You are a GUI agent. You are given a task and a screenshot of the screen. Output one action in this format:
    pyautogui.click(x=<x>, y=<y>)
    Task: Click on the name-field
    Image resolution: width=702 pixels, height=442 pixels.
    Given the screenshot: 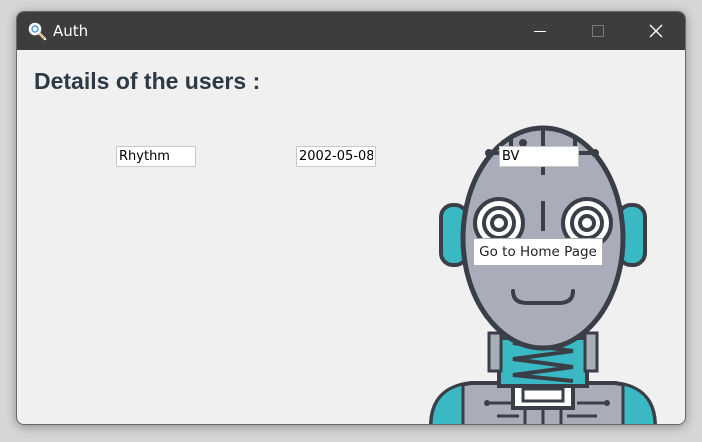 What is the action you would take?
    pyautogui.click(x=156, y=156)
    